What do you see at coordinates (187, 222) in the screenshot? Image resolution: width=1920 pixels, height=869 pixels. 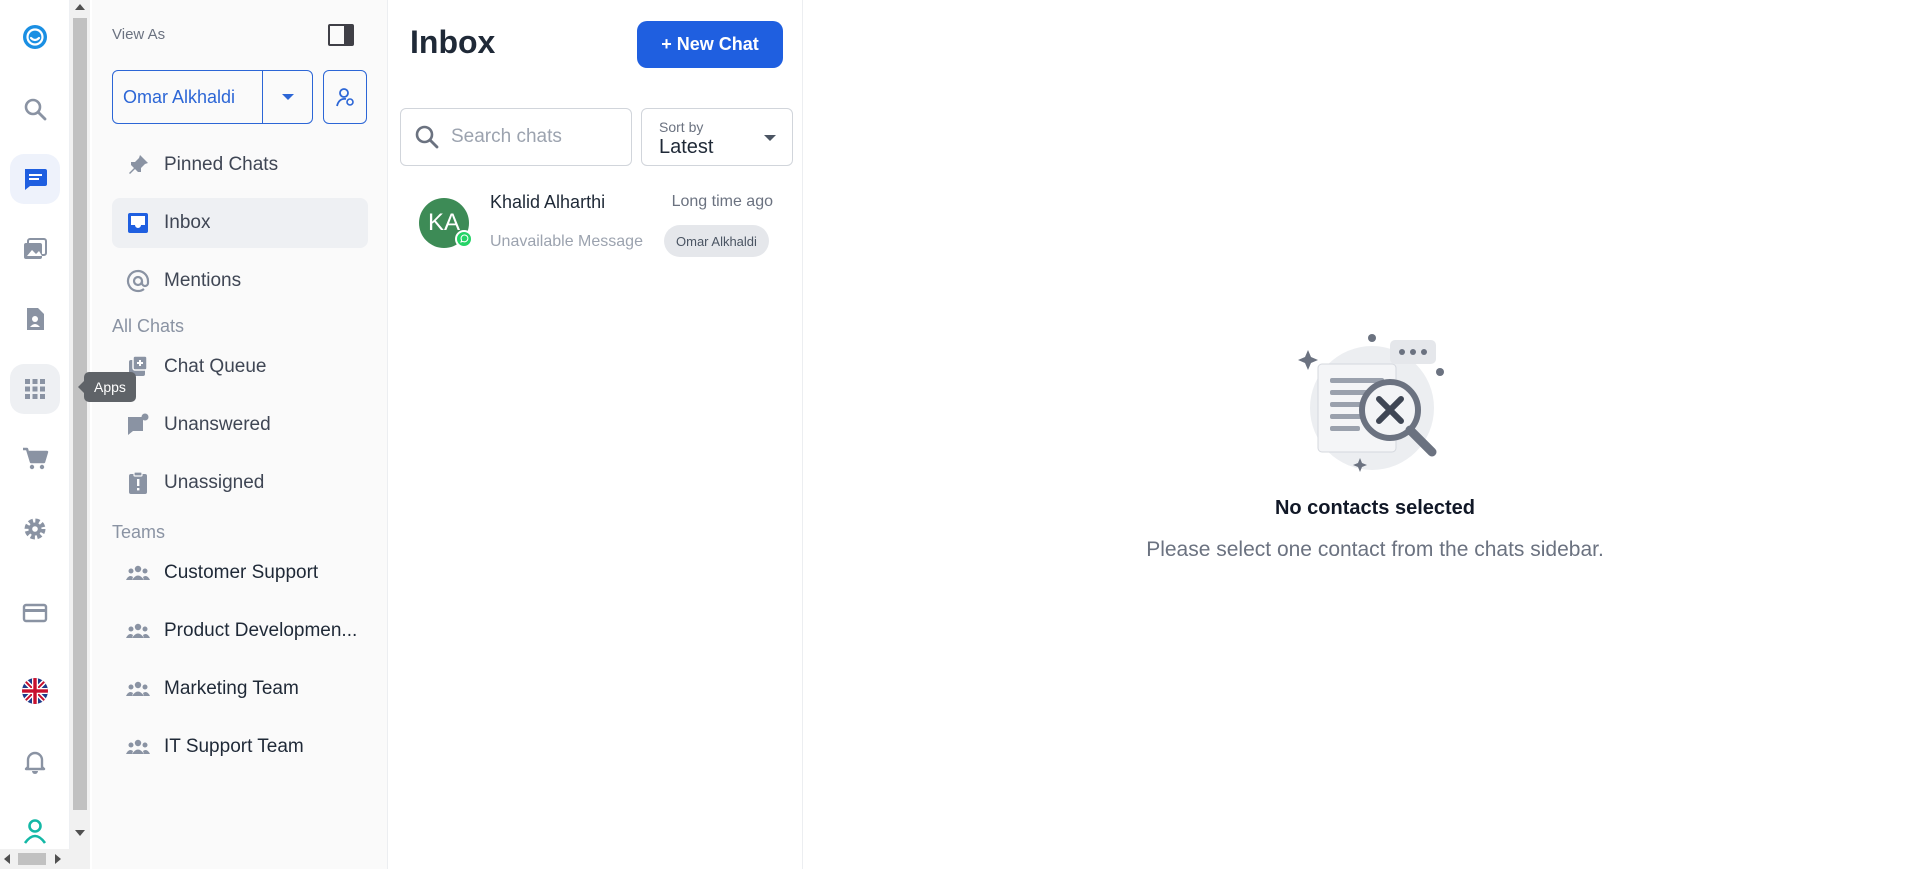 I see `nav-item-label: Inbox` at bounding box center [187, 222].